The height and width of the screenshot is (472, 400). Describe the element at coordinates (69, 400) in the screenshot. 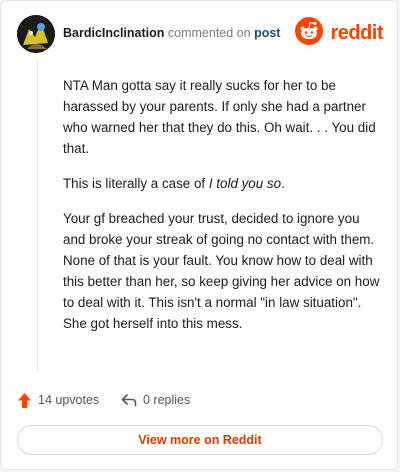

I see `upvote-count: 14 upvotes` at that location.